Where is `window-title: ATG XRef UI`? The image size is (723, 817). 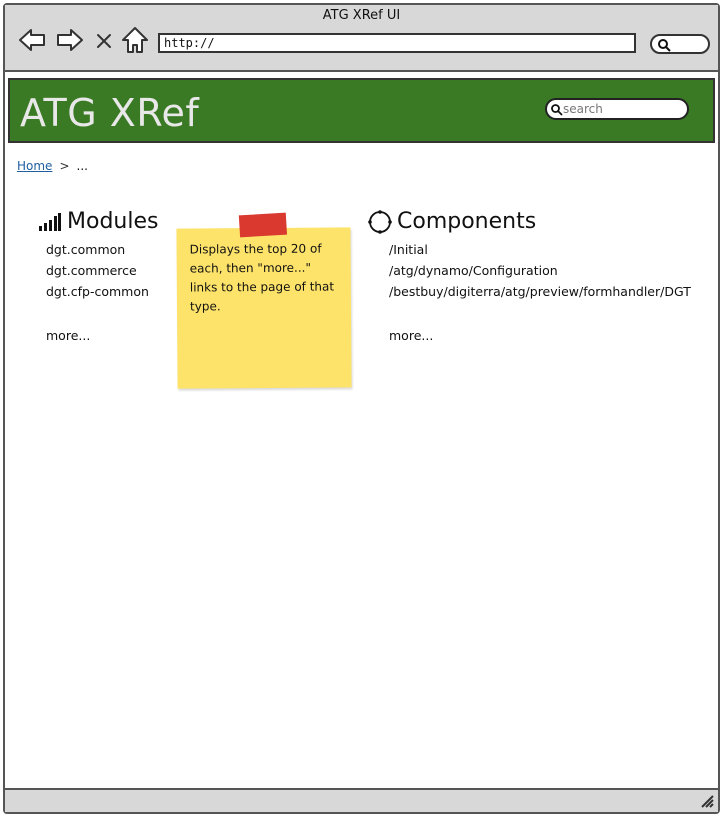 window-title: ATG XRef UI is located at coordinates (361, 15).